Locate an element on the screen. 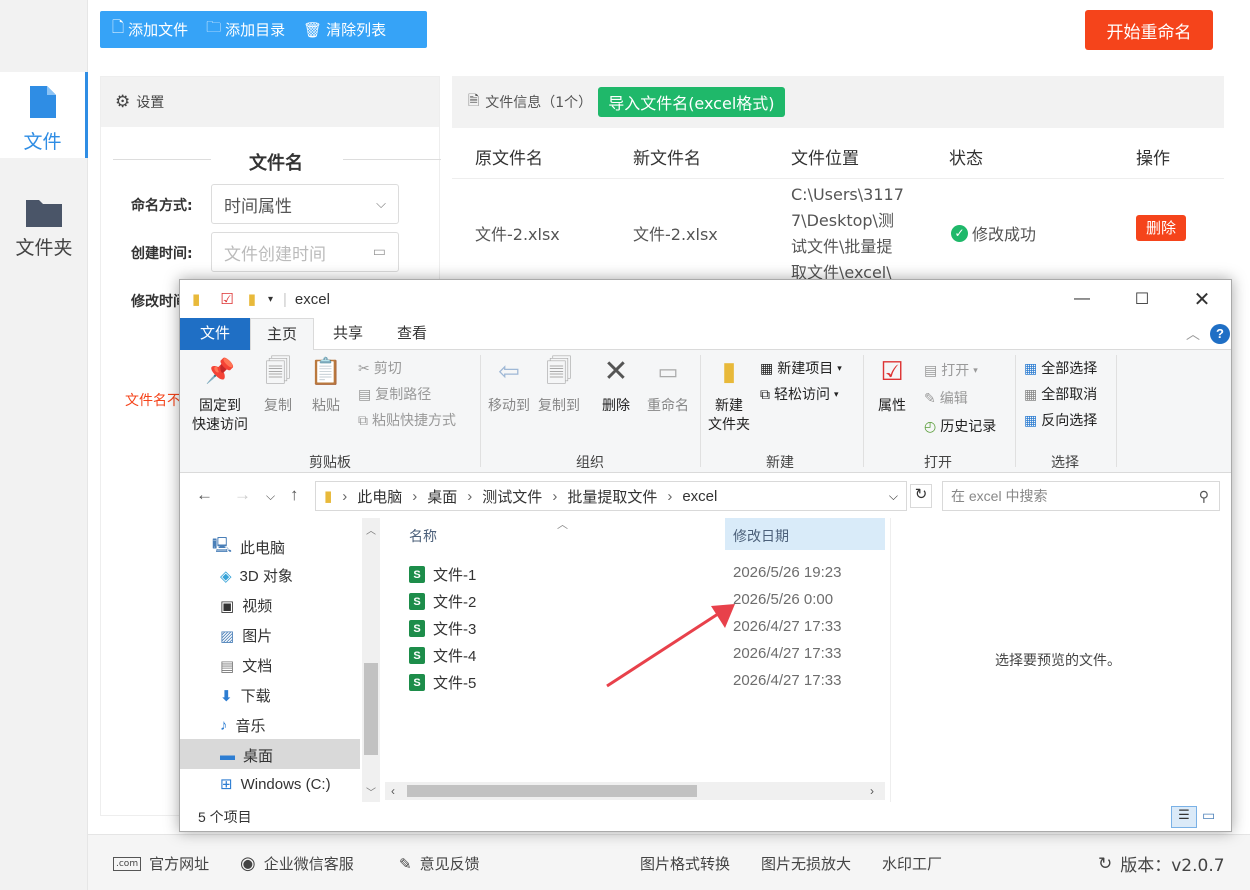 The image size is (1250, 890). maximize-button: ☐ is located at coordinates (1142, 299).